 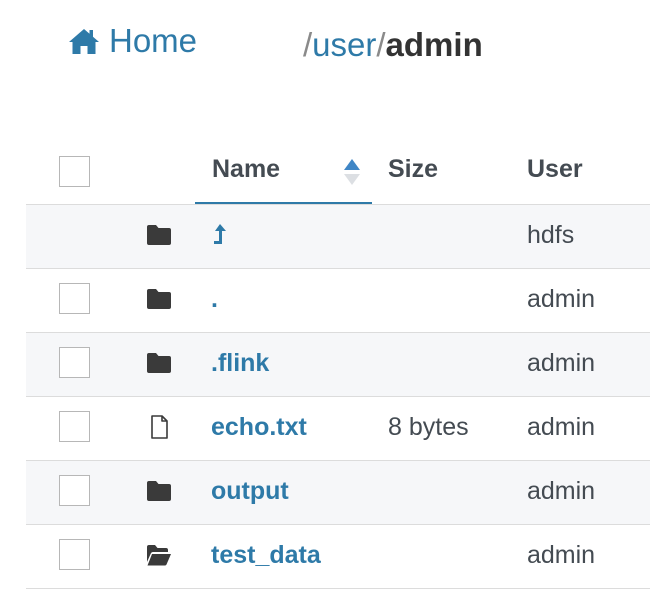 What do you see at coordinates (153, 40) in the screenshot?
I see `home-label: Home` at bounding box center [153, 40].